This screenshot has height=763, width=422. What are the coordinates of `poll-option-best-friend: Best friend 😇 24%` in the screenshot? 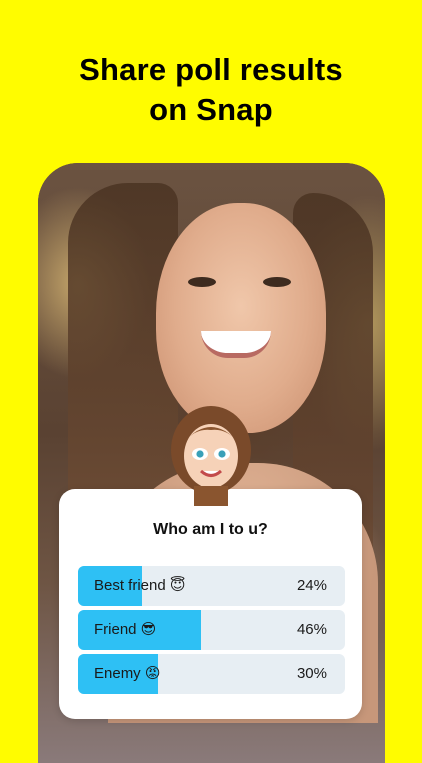 It's located at (211, 586).